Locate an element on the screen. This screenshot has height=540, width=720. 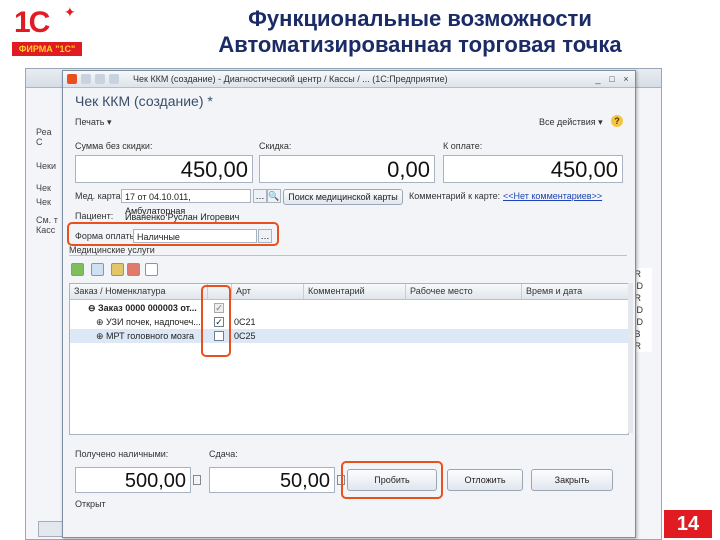
document-icon is located at coordinates (151, 269).